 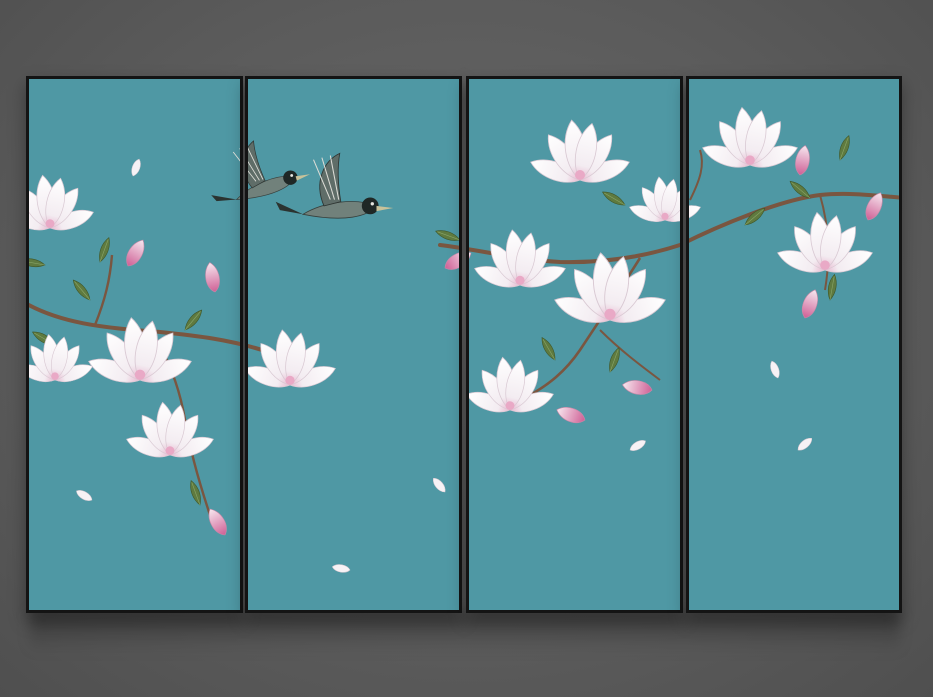 I want to click on branch-left, so click(x=146, y=385).